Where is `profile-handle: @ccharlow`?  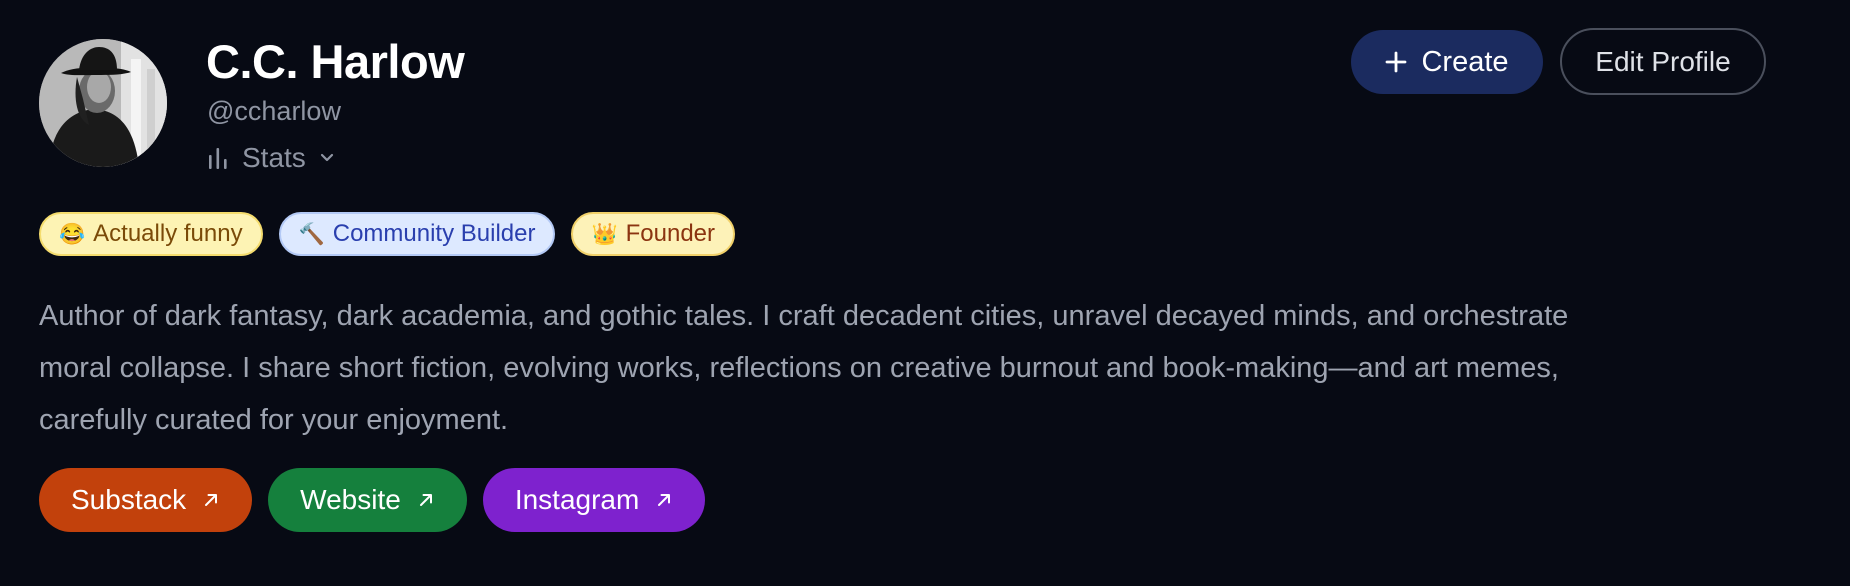
profile-handle: @ccharlow is located at coordinates (274, 111).